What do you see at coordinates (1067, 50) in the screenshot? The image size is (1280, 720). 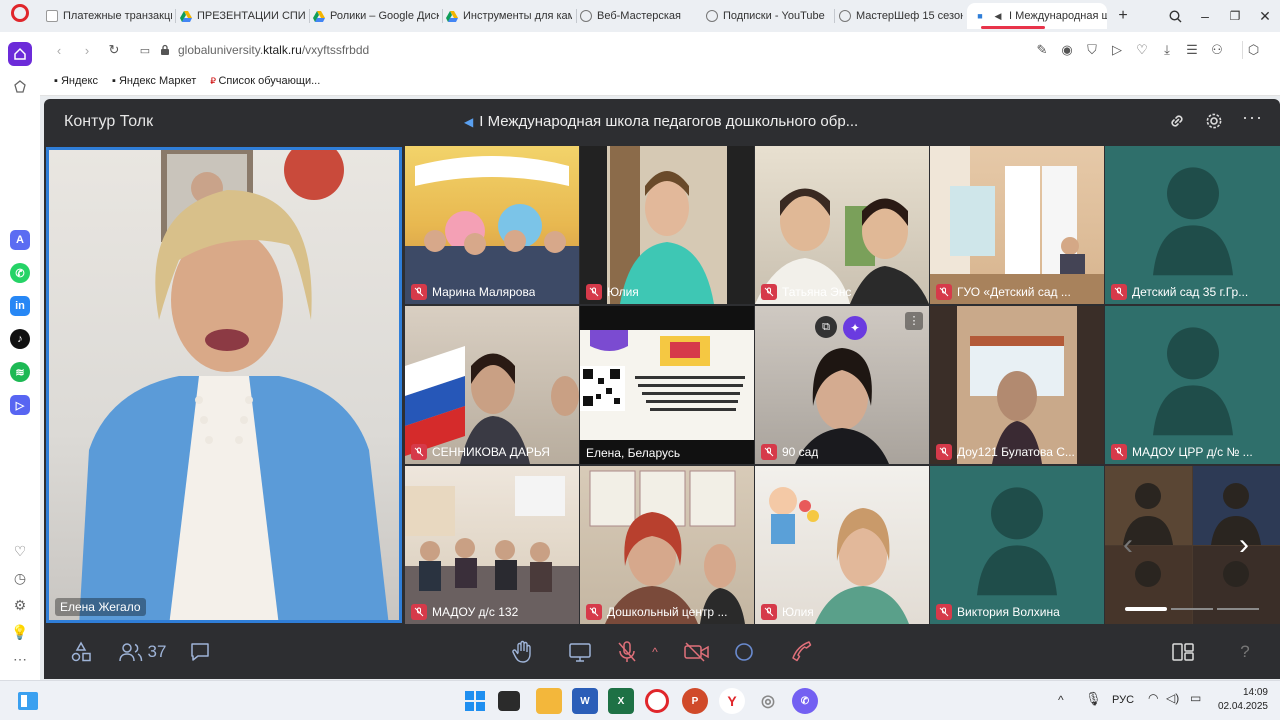 I see `snapshot-icon: ◉` at bounding box center [1067, 50].